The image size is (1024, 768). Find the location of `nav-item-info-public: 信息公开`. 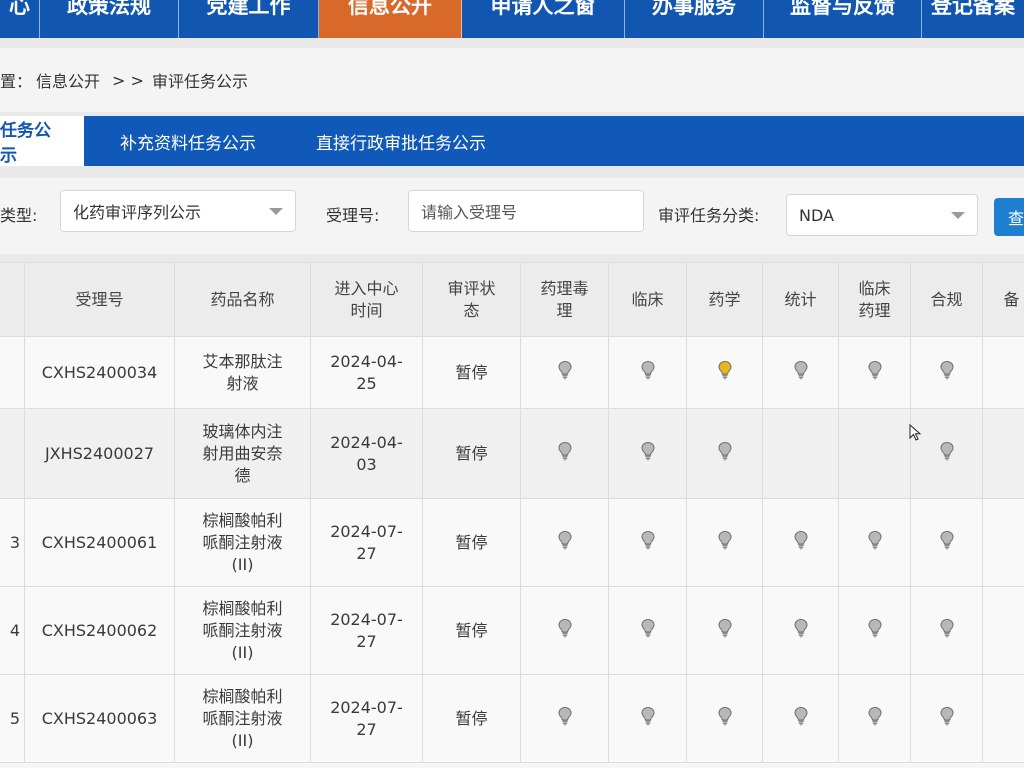

nav-item-info-public: 信息公开 is located at coordinates (390, 19).